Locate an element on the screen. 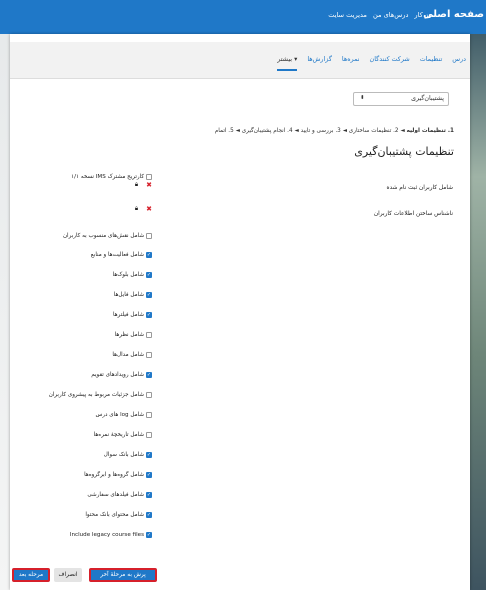 The image size is (486, 590). setting-label: شامل بلوک‌ها is located at coordinates (128, 275).